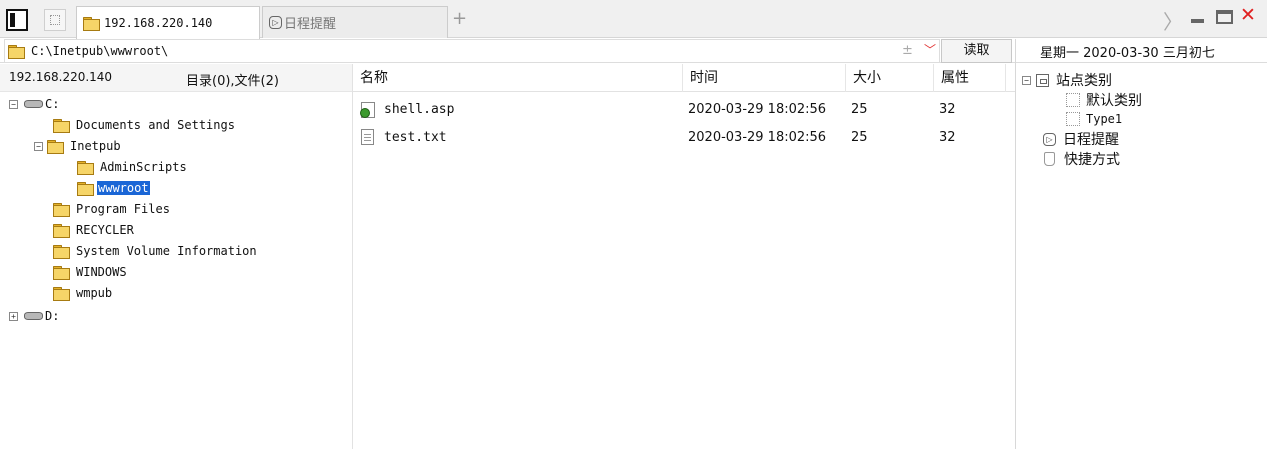 The height and width of the screenshot is (449, 1267). Describe the element at coordinates (155, 125) in the screenshot. I see `tree-node-label: Documents and Settings` at that location.